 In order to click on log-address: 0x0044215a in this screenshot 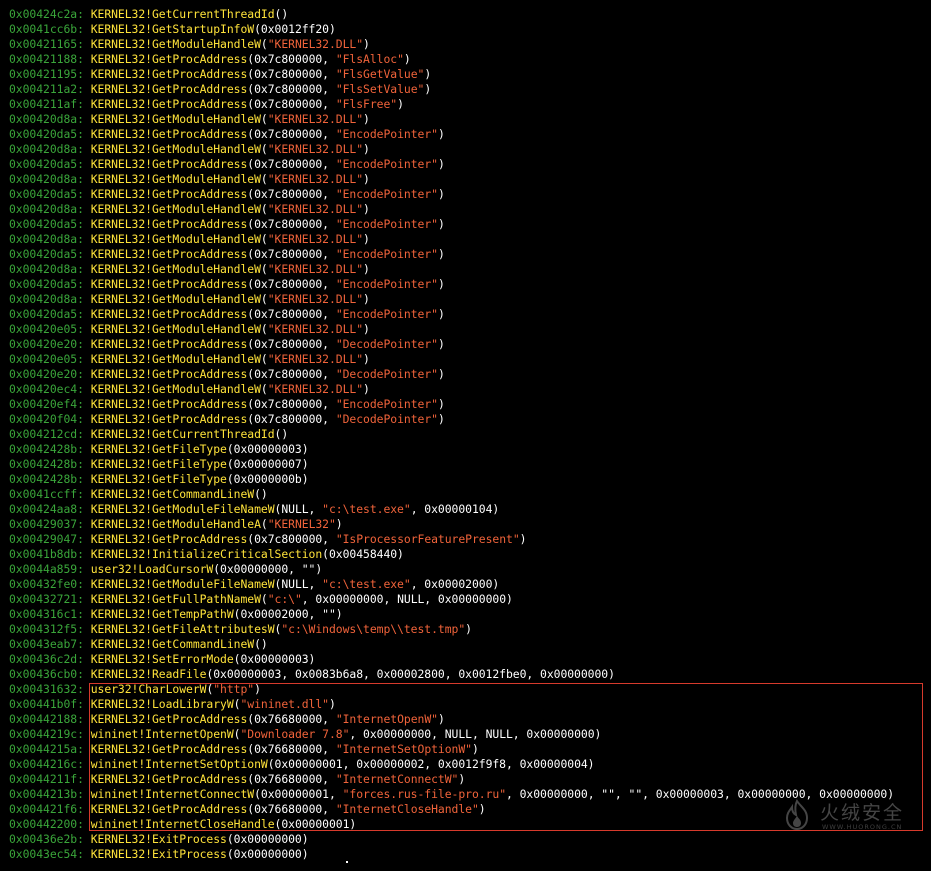, I will do `click(43, 749)`.